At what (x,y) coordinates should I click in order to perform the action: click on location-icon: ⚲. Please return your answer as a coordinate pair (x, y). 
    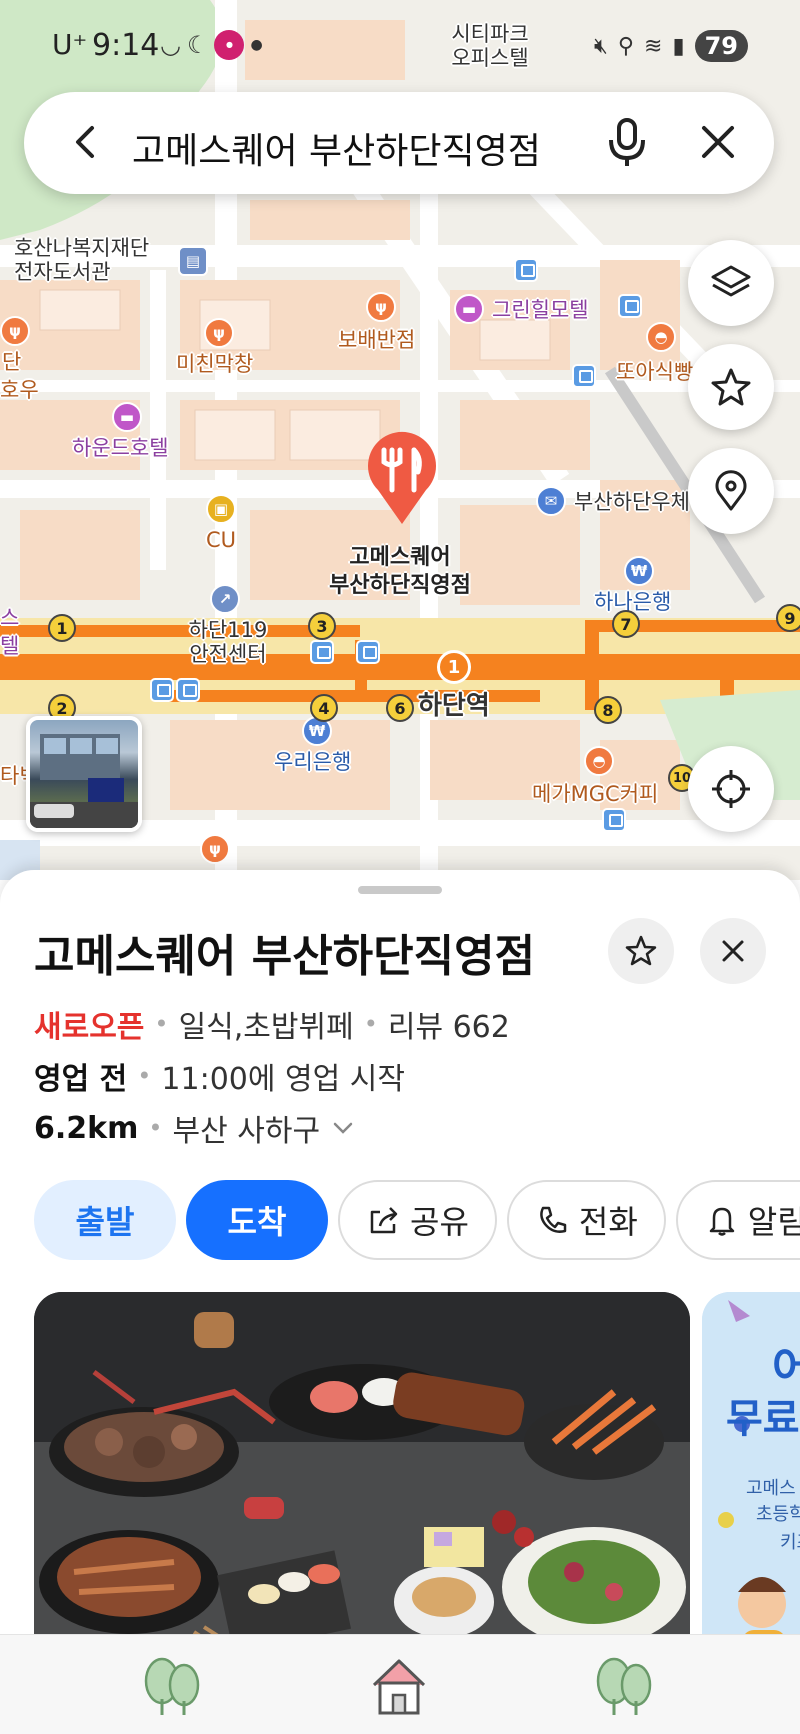
    Looking at the image, I should click on (626, 46).